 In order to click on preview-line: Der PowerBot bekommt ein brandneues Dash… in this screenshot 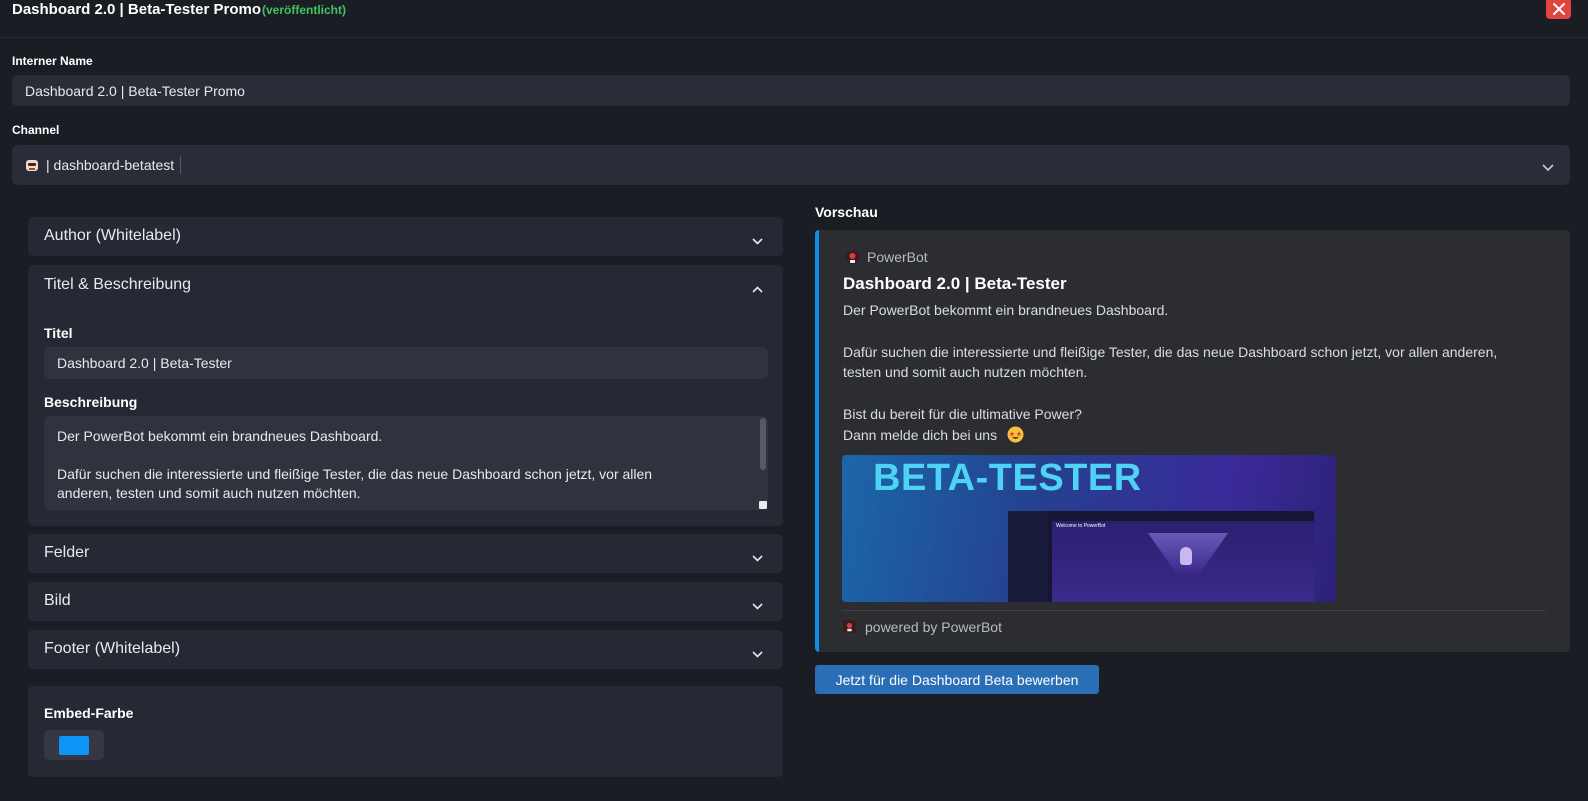, I will do `click(1006, 310)`.